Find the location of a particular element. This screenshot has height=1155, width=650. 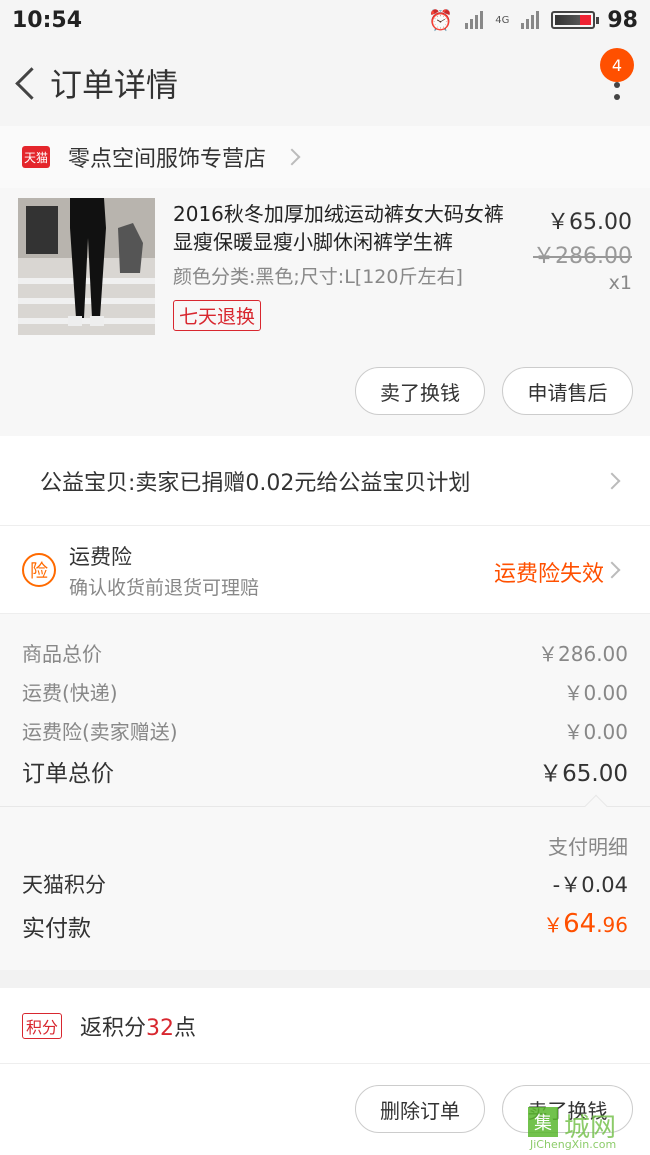

product-price: ￥65.00 is located at coordinates (589, 222).